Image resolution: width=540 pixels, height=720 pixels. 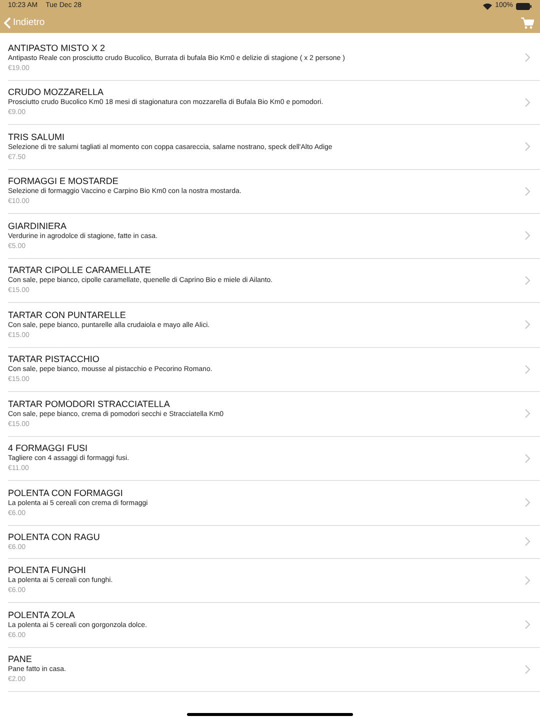 What do you see at coordinates (56, 92) in the screenshot?
I see `item-name: CRUDO MOZZARELLA` at bounding box center [56, 92].